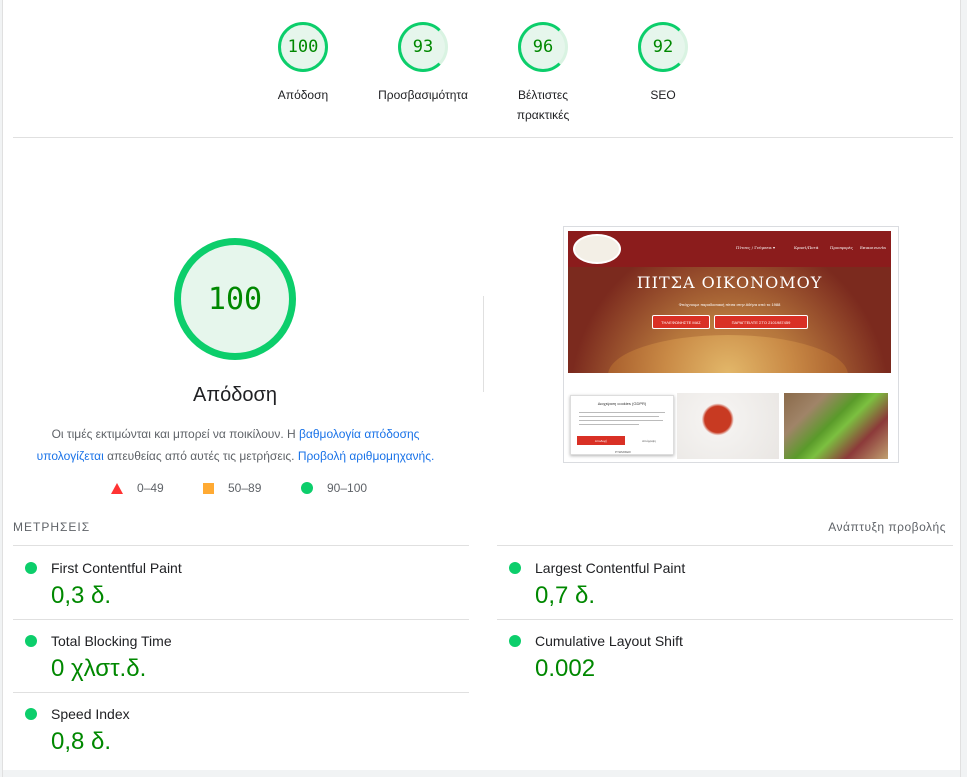 The width and height of the screenshot is (967, 777). I want to click on cookie-prefs: ΡΥΘΜΙΣΕΙΣ, so click(623, 451).